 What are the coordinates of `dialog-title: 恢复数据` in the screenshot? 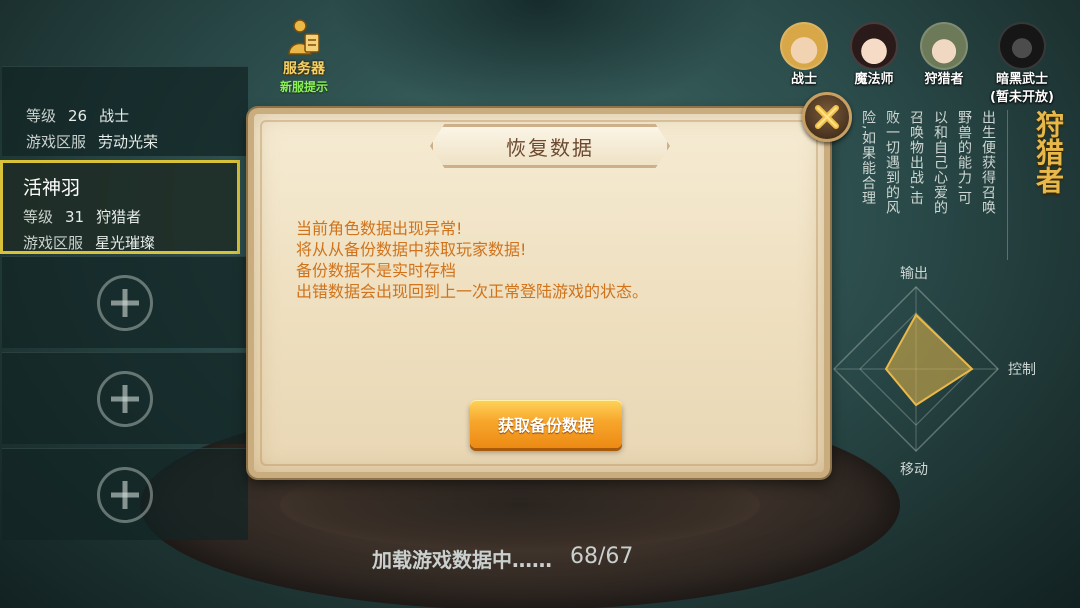 It's located at (550, 147).